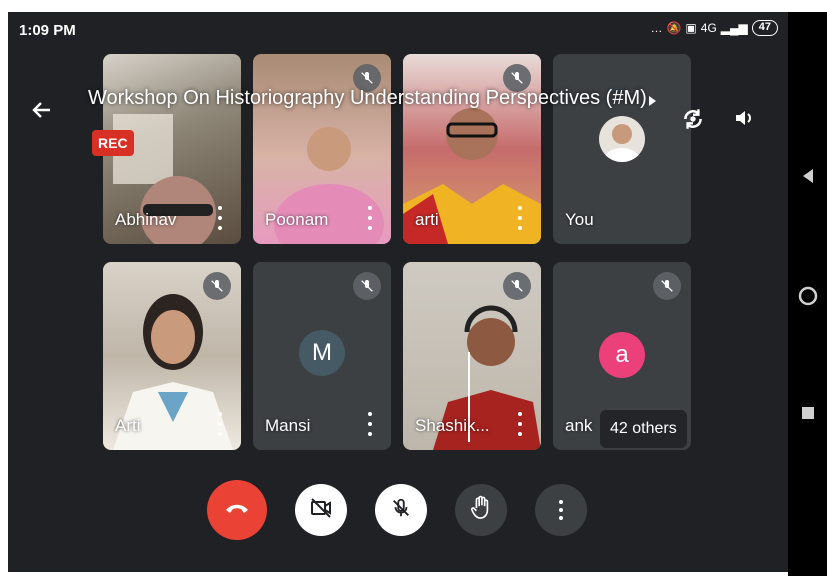  Describe the element at coordinates (807, 176) in the screenshot. I see `nav-back-icon` at that location.